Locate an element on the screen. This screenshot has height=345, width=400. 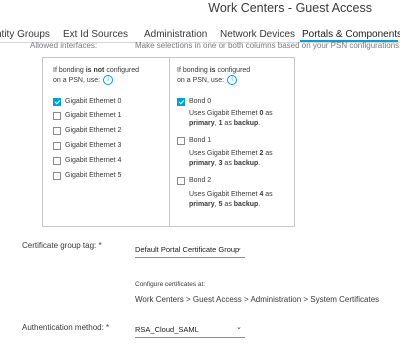
option-label: Bond 0 is located at coordinates (200, 101).